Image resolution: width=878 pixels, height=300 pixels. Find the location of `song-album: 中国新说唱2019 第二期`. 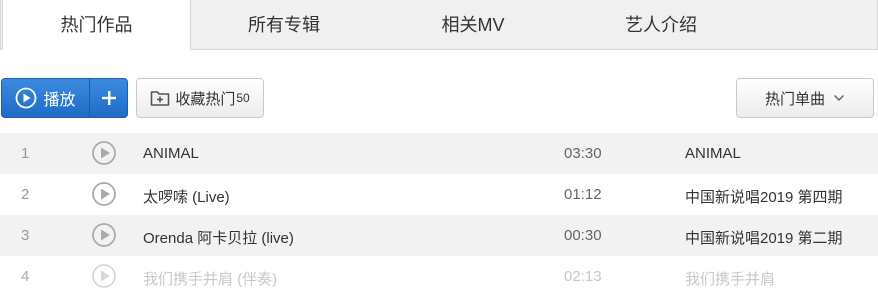

song-album: 中国新说唱2019 第二期 is located at coordinates (764, 237).